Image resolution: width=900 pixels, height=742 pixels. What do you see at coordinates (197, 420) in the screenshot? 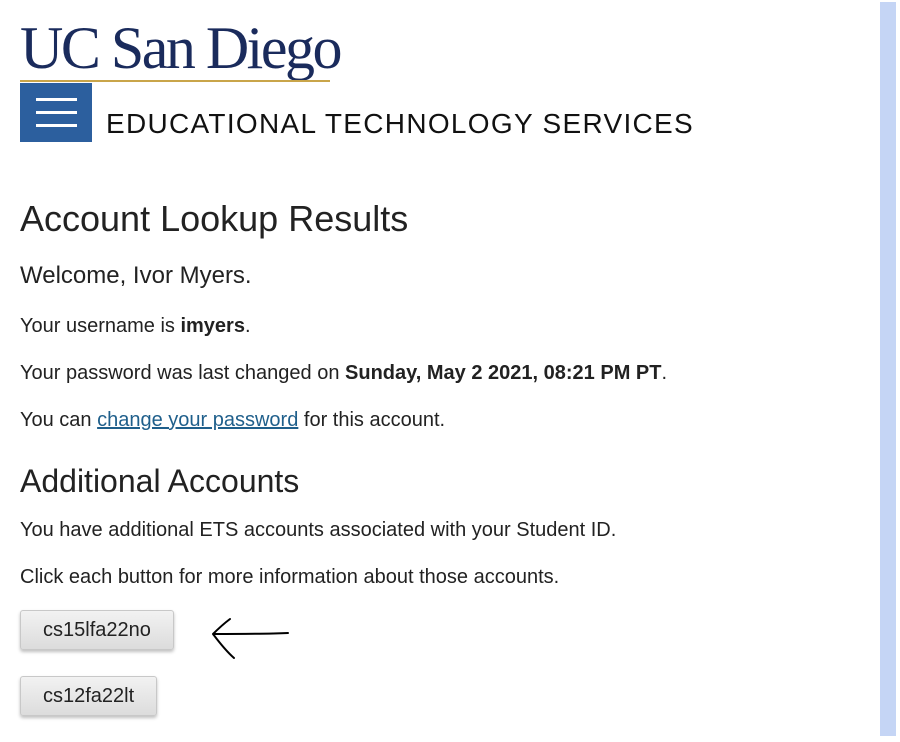
I see `change-password-link: change your password` at bounding box center [197, 420].